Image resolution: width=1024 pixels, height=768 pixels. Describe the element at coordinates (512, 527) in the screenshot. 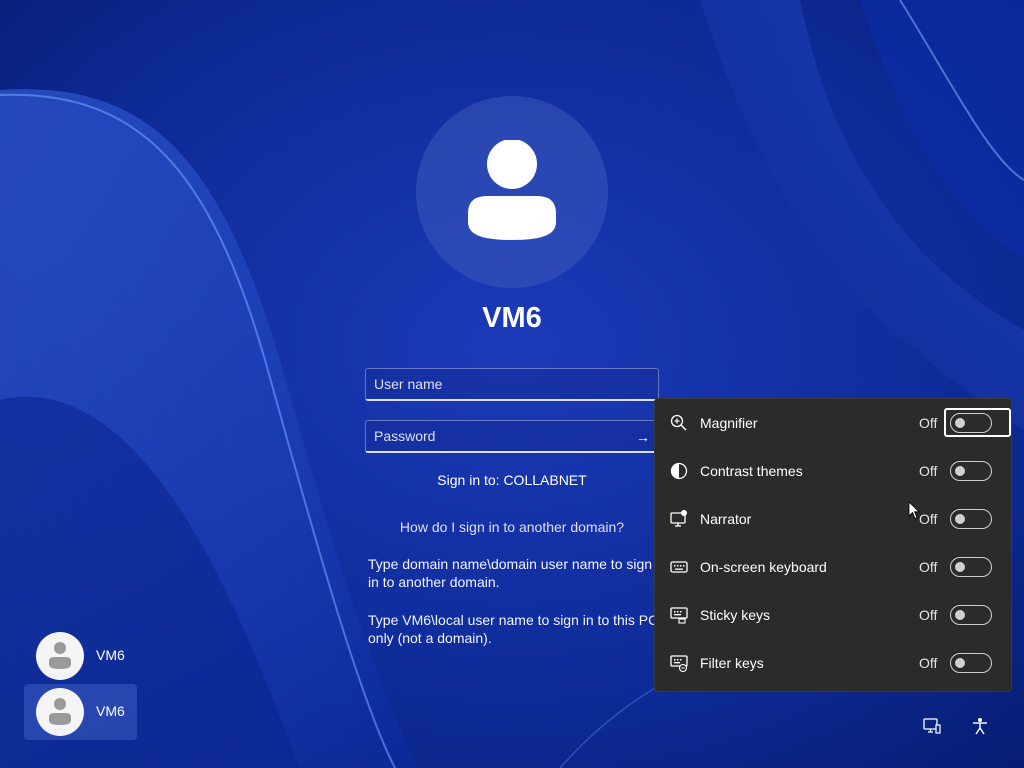

I see `another-domain-link: How do I sign in to another domain?` at that location.